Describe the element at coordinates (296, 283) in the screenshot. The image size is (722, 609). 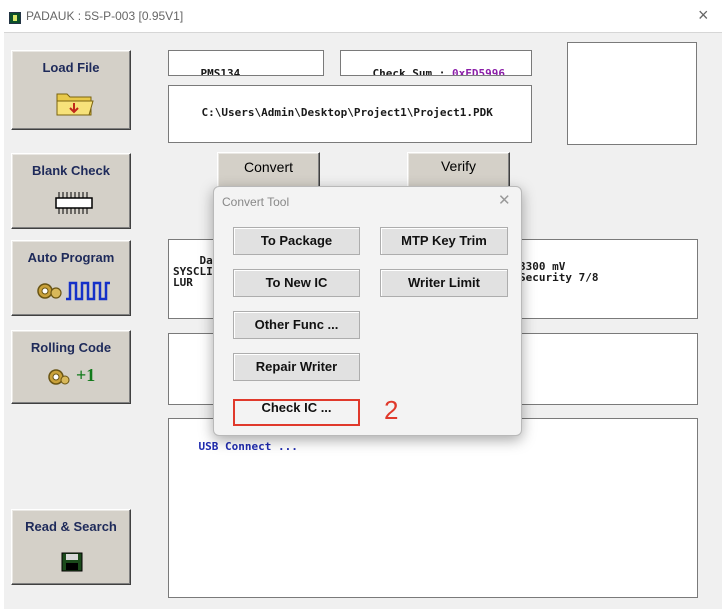
I see `to-new-ic-button: To New IC` at that location.